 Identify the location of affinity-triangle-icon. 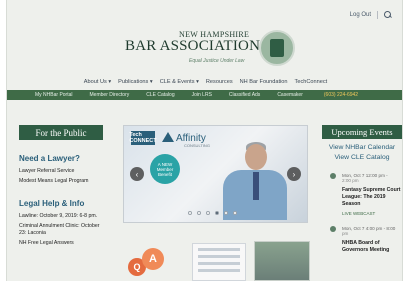
(168, 137).